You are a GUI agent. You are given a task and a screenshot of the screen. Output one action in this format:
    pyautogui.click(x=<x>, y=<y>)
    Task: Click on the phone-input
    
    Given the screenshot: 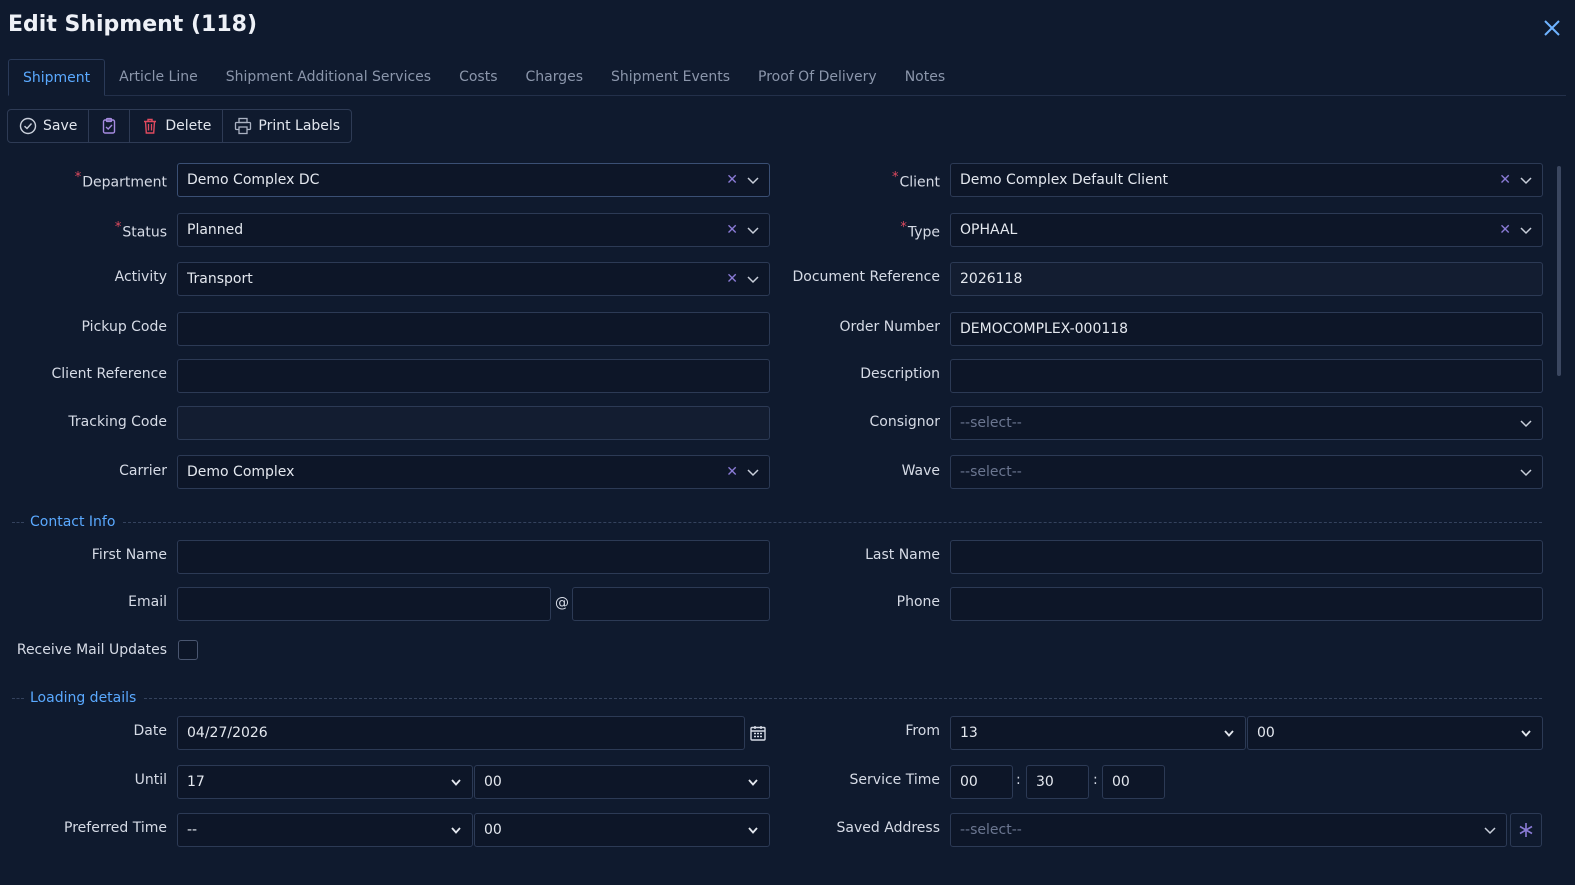 What is the action you would take?
    pyautogui.click(x=1246, y=604)
    